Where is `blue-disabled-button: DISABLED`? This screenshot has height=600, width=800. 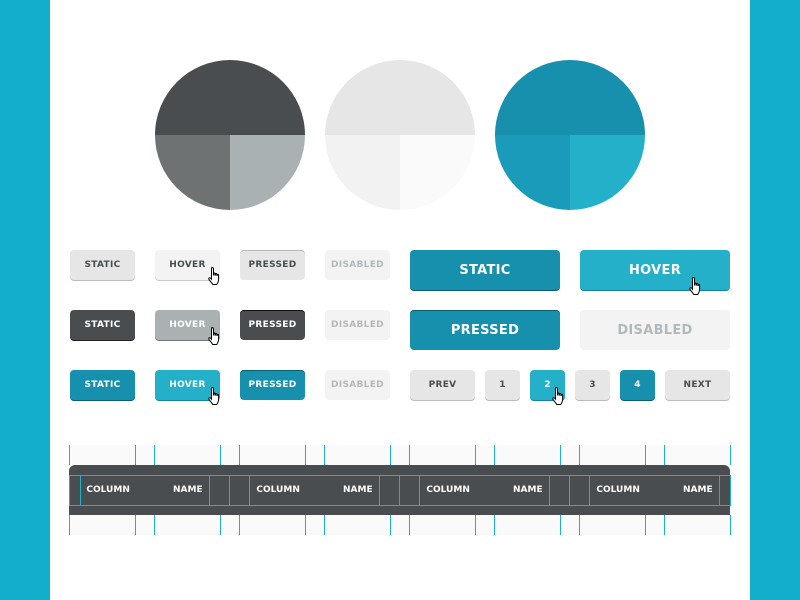 blue-disabled-button: DISABLED is located at coordinates (357, 385).